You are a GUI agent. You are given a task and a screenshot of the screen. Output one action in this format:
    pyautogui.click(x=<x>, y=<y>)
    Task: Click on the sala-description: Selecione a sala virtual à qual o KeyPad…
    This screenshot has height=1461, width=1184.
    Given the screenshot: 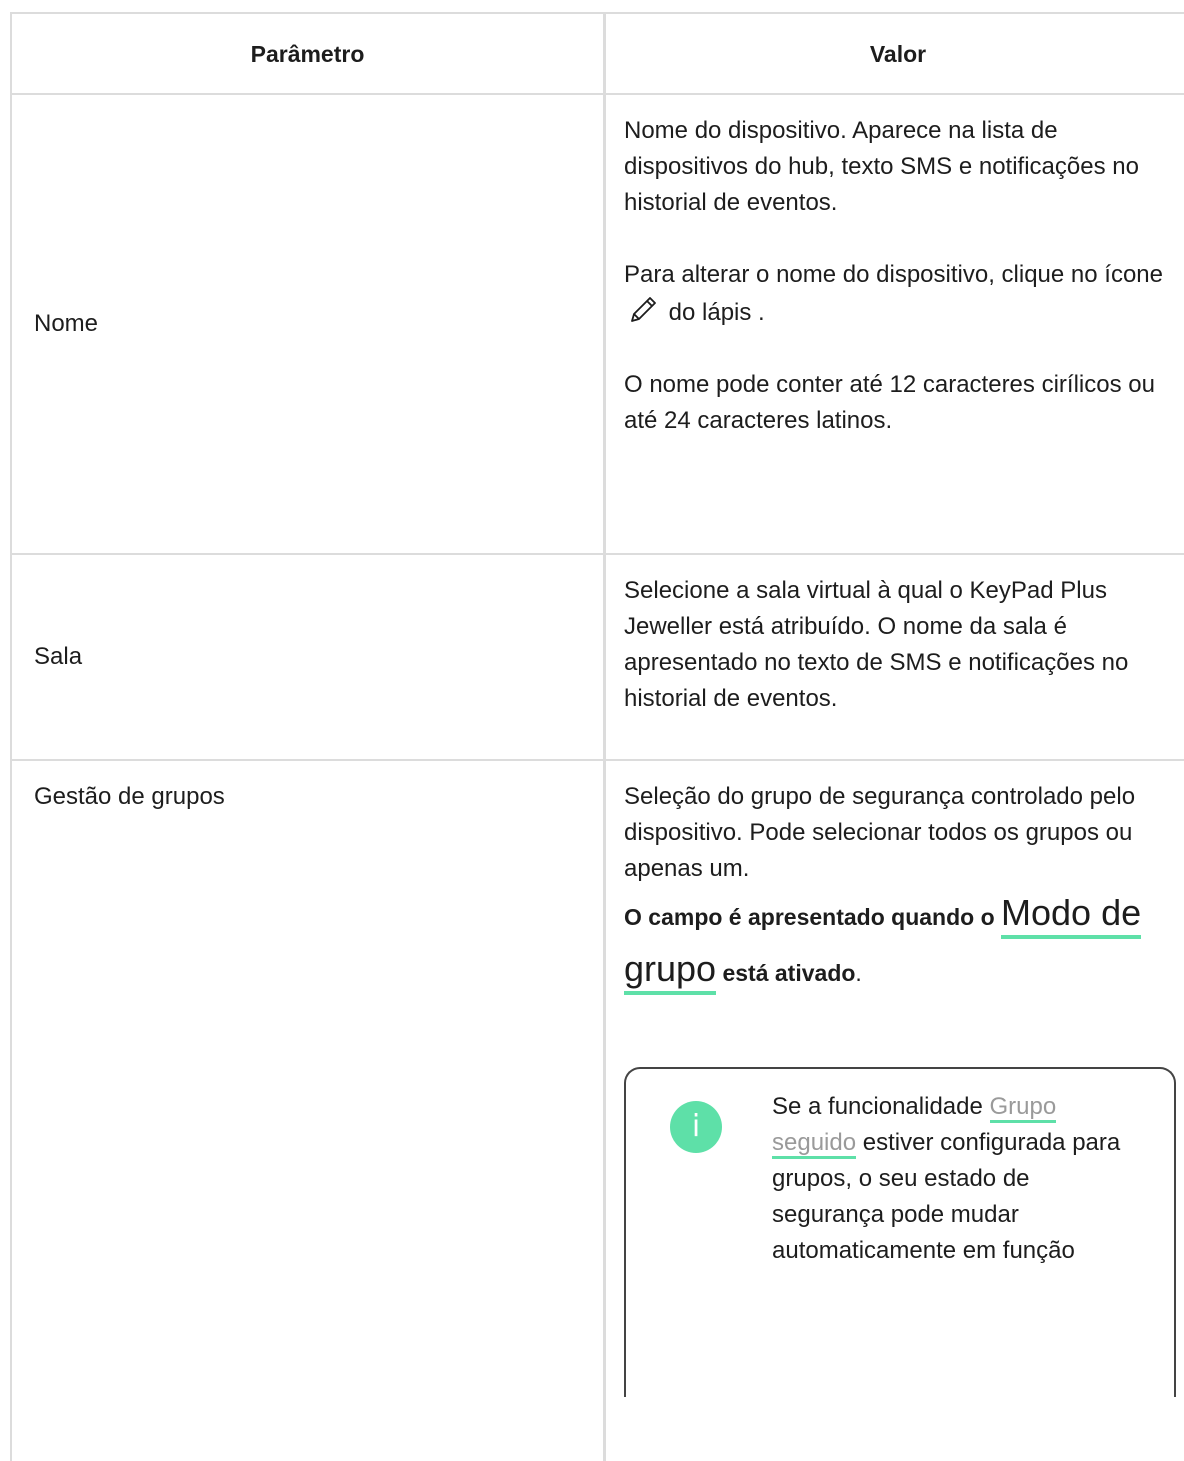 What is the action you would take?
    pyautogui.click(x=876, y=644)
    